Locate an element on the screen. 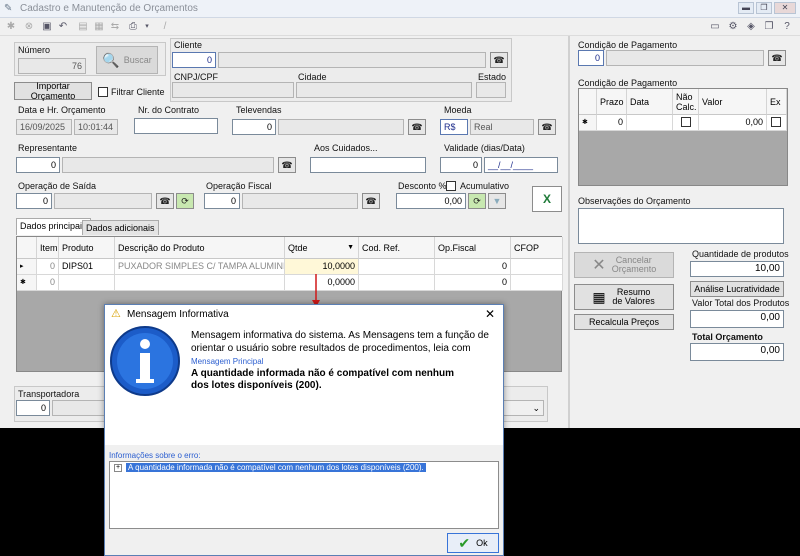 This screenshot has width=800, height=556. cell-valor: 0,00 is located at coordinates (733, 123).